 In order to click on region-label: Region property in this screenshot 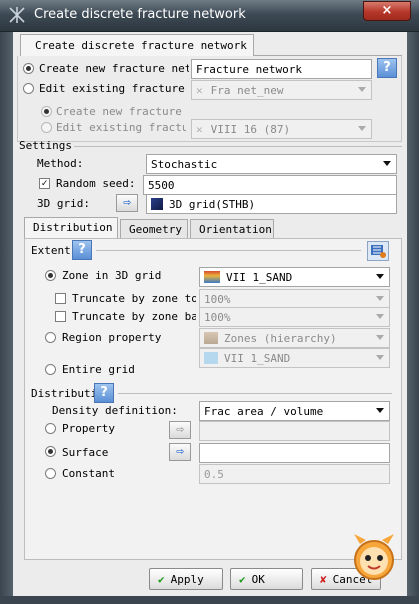, I will do `click(112, 337)`.